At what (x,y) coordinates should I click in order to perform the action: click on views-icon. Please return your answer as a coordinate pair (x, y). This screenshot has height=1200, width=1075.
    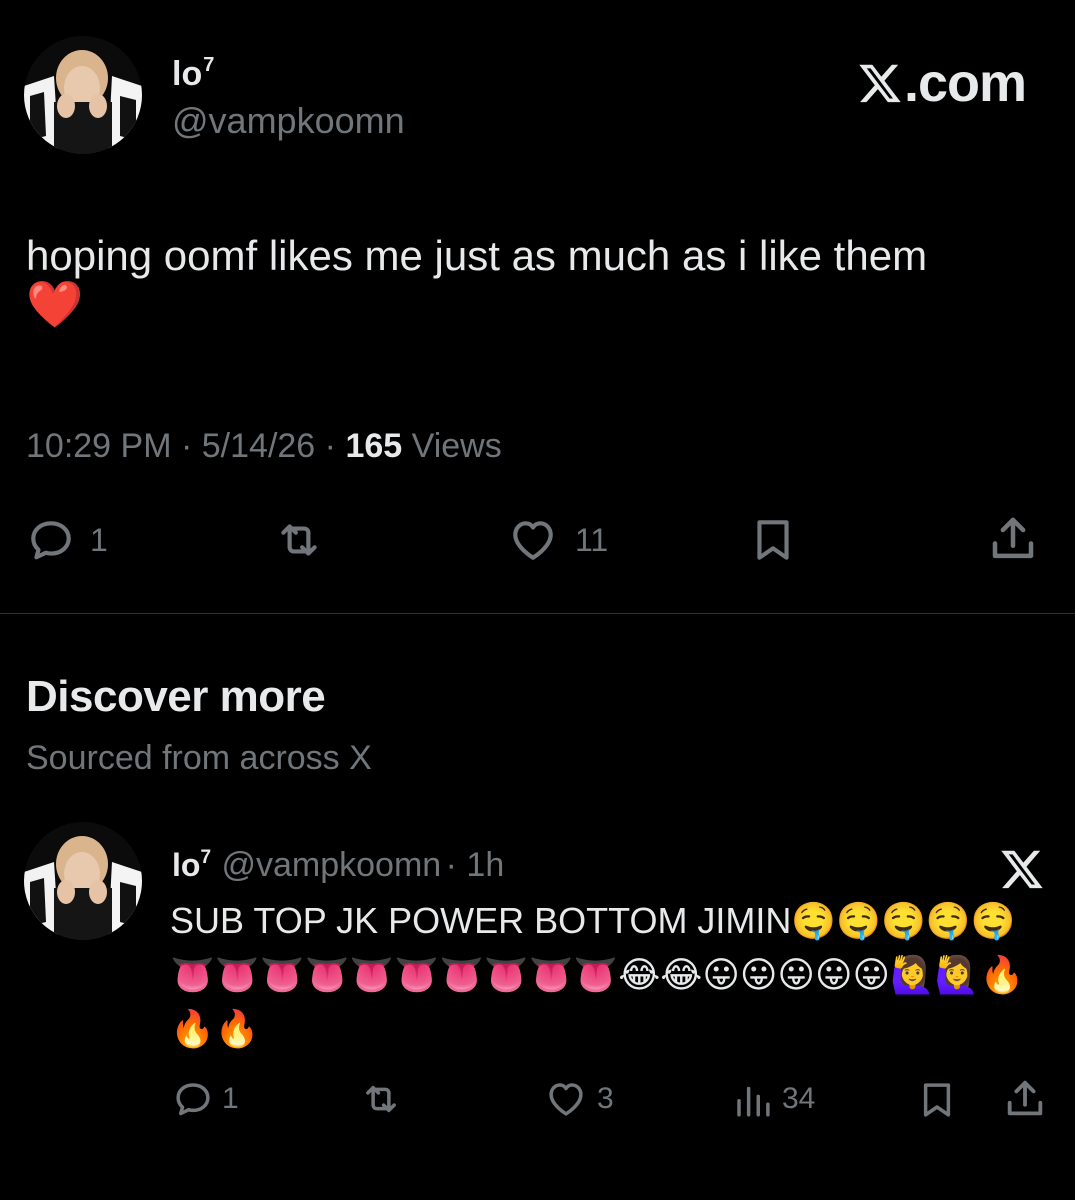
    Looking at the image, I should click on (753, 1101).